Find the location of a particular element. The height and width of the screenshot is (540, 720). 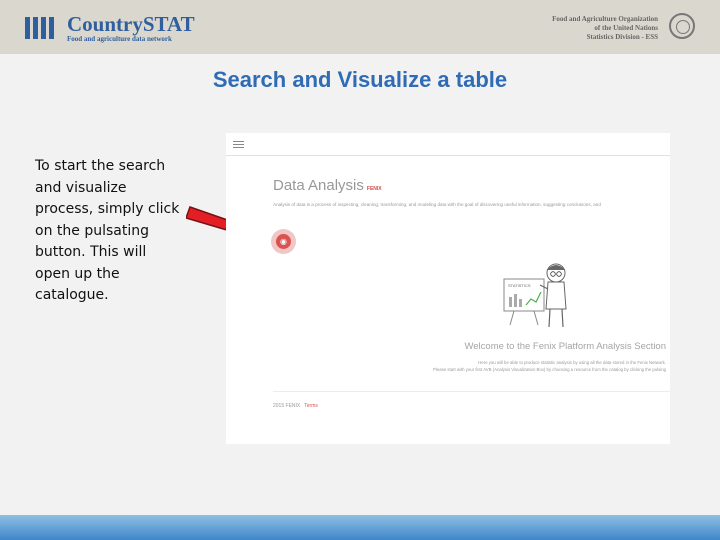

data-analysis-heading: Data Analysis is located at coordinates (318, 185).